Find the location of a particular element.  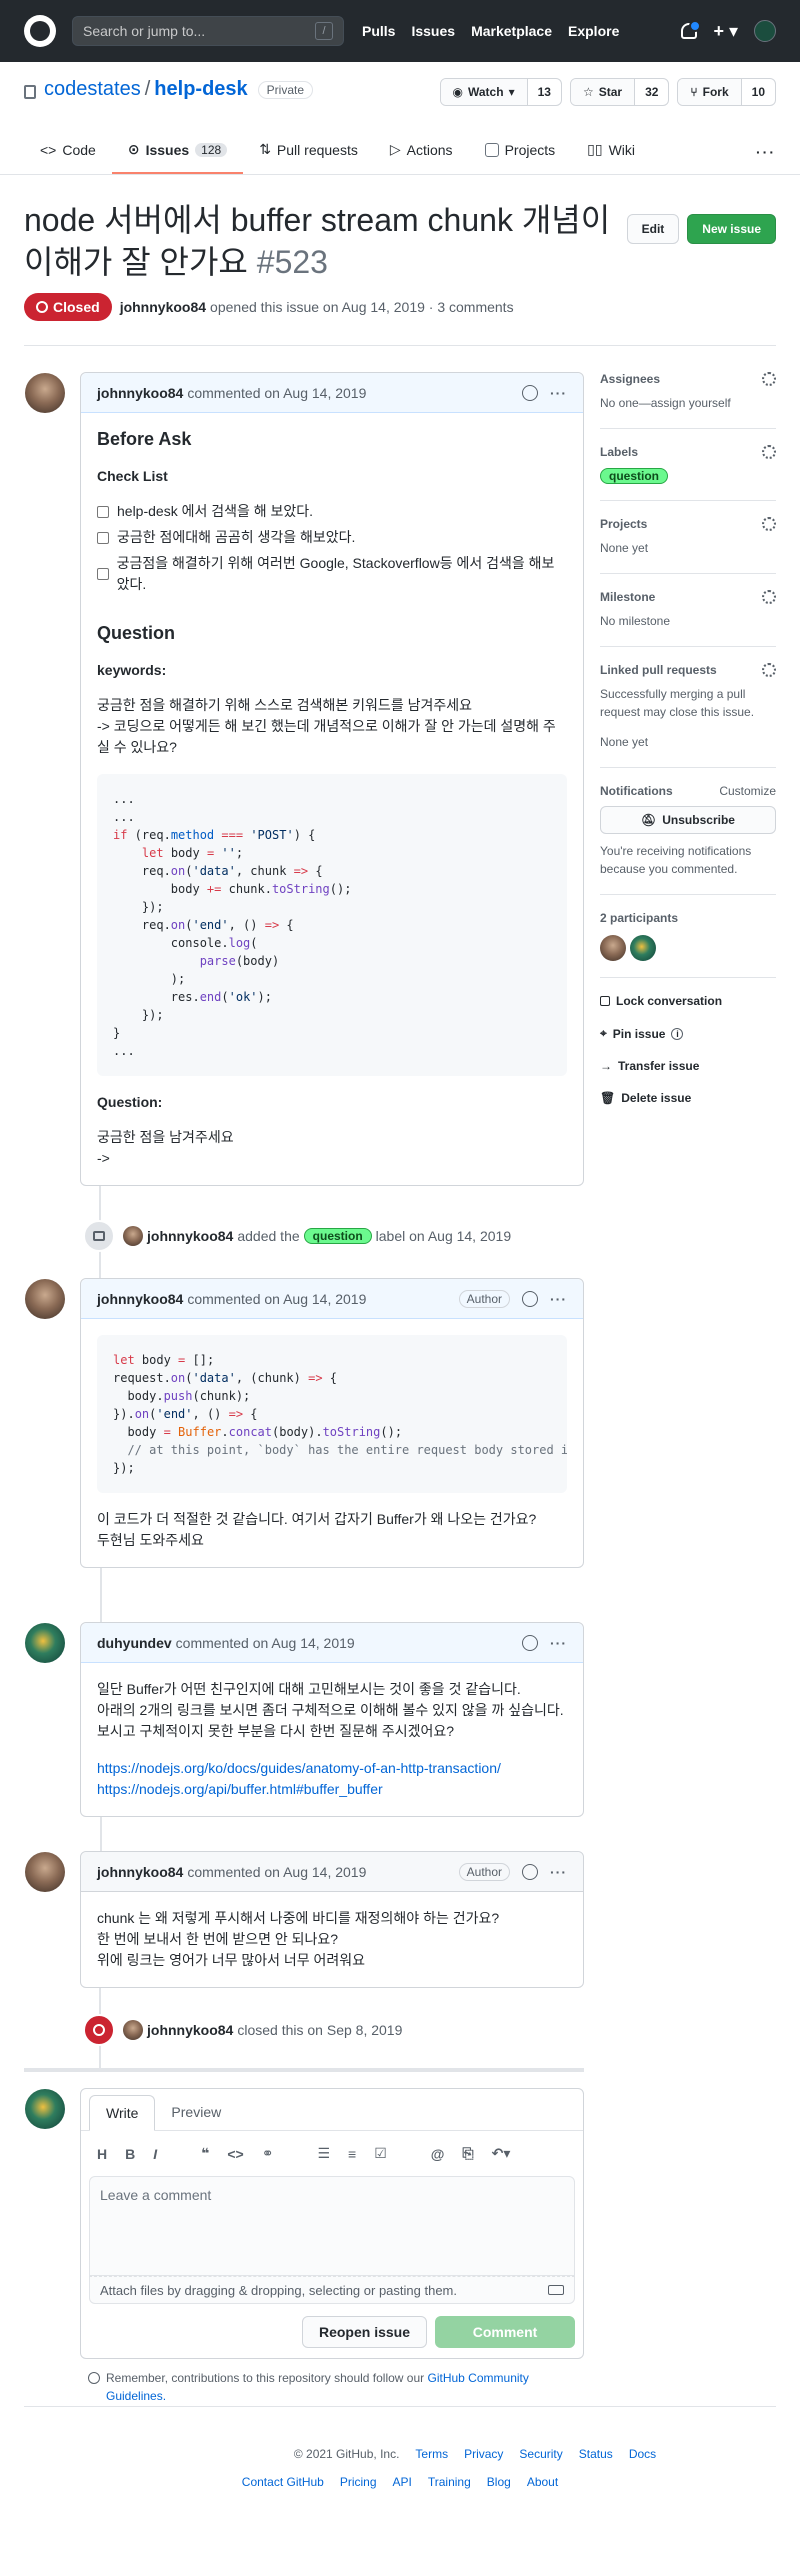

footer-link: Security is located at coordinates (540, 2454).